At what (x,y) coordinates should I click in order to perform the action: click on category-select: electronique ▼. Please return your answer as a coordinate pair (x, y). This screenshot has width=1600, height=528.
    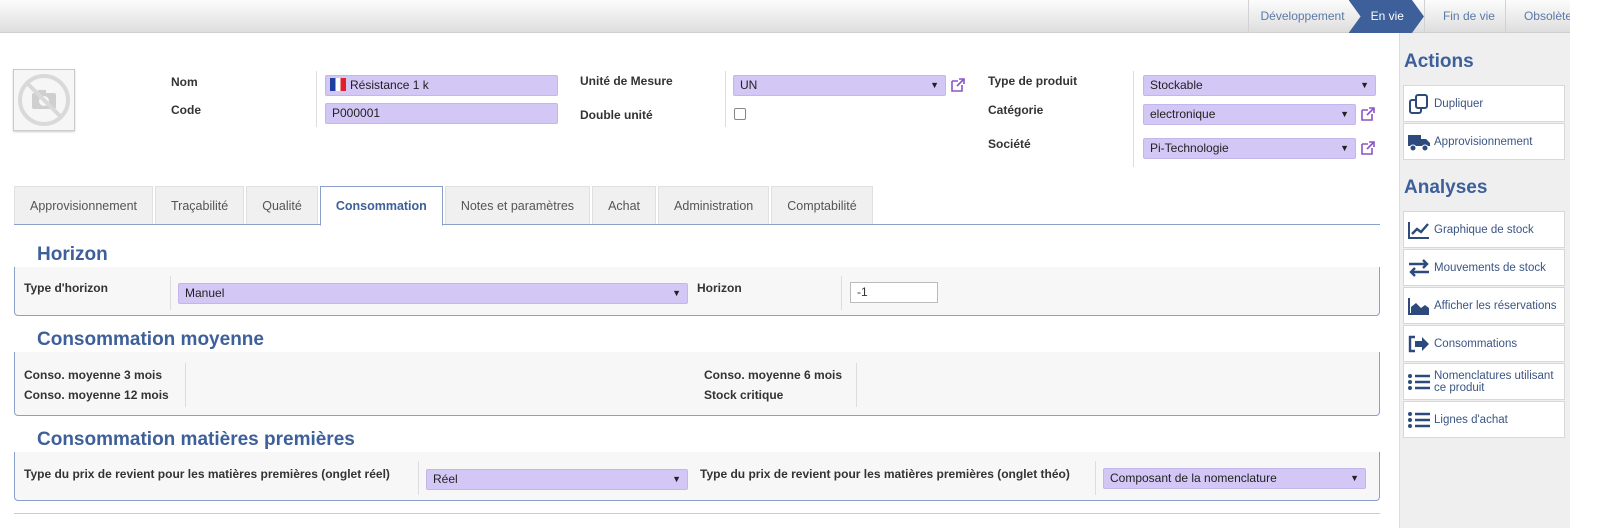
    Looking at the image, I should click on (1249, 114).